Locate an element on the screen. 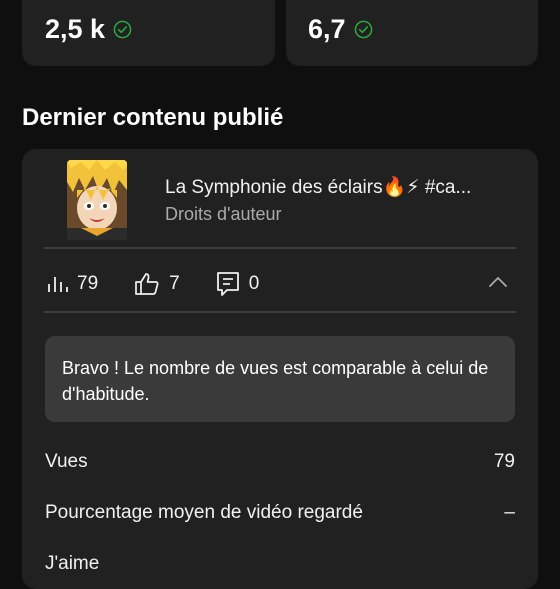 The image size is (560, 589). views-metric: 79 is located at coordinates (72, 284).